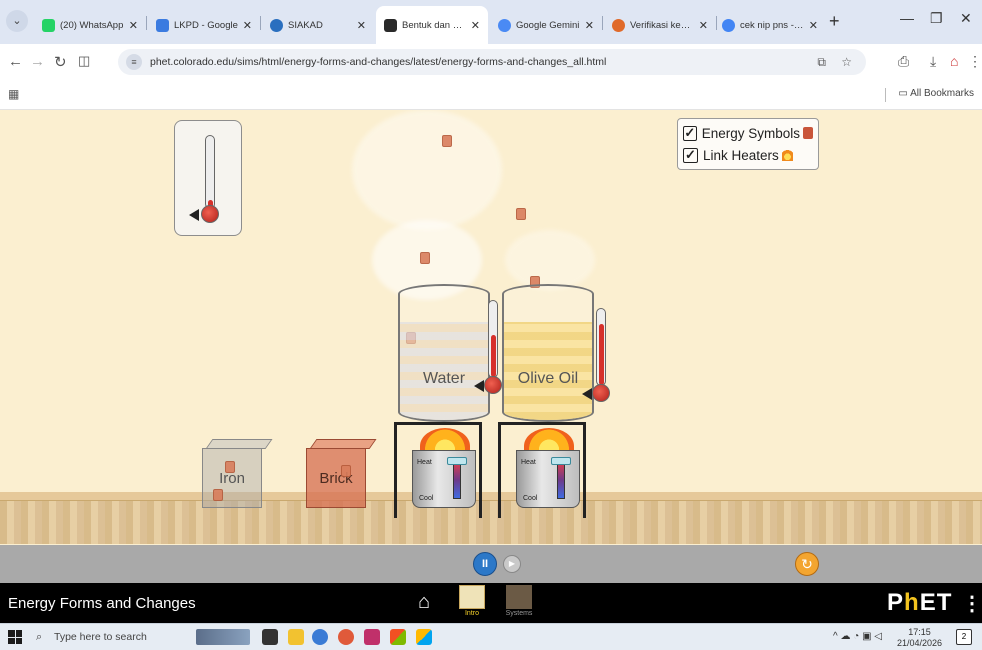  Describe the element at coordinates (84, 61) in the screenshot. I see `split-view-icon: ◫` at that location.